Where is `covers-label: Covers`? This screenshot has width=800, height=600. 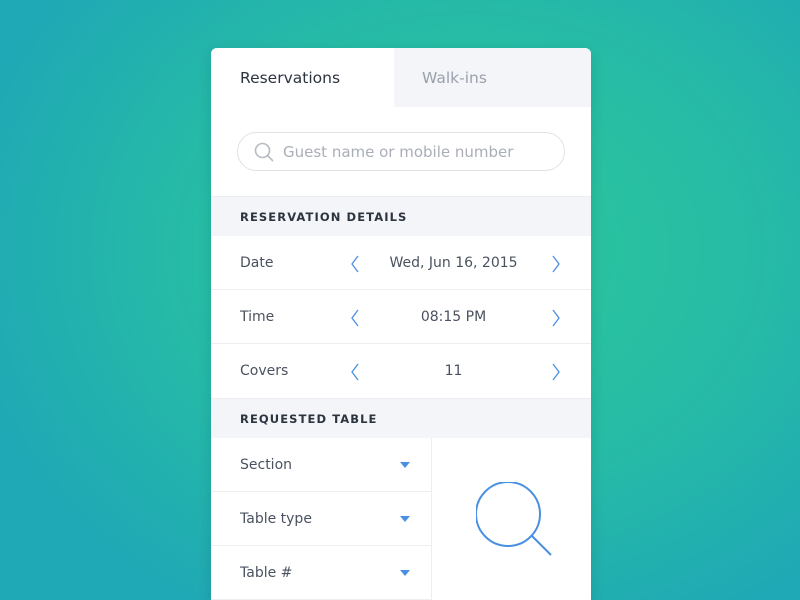
covers-label: Covers is located at coordinates (264, 371).